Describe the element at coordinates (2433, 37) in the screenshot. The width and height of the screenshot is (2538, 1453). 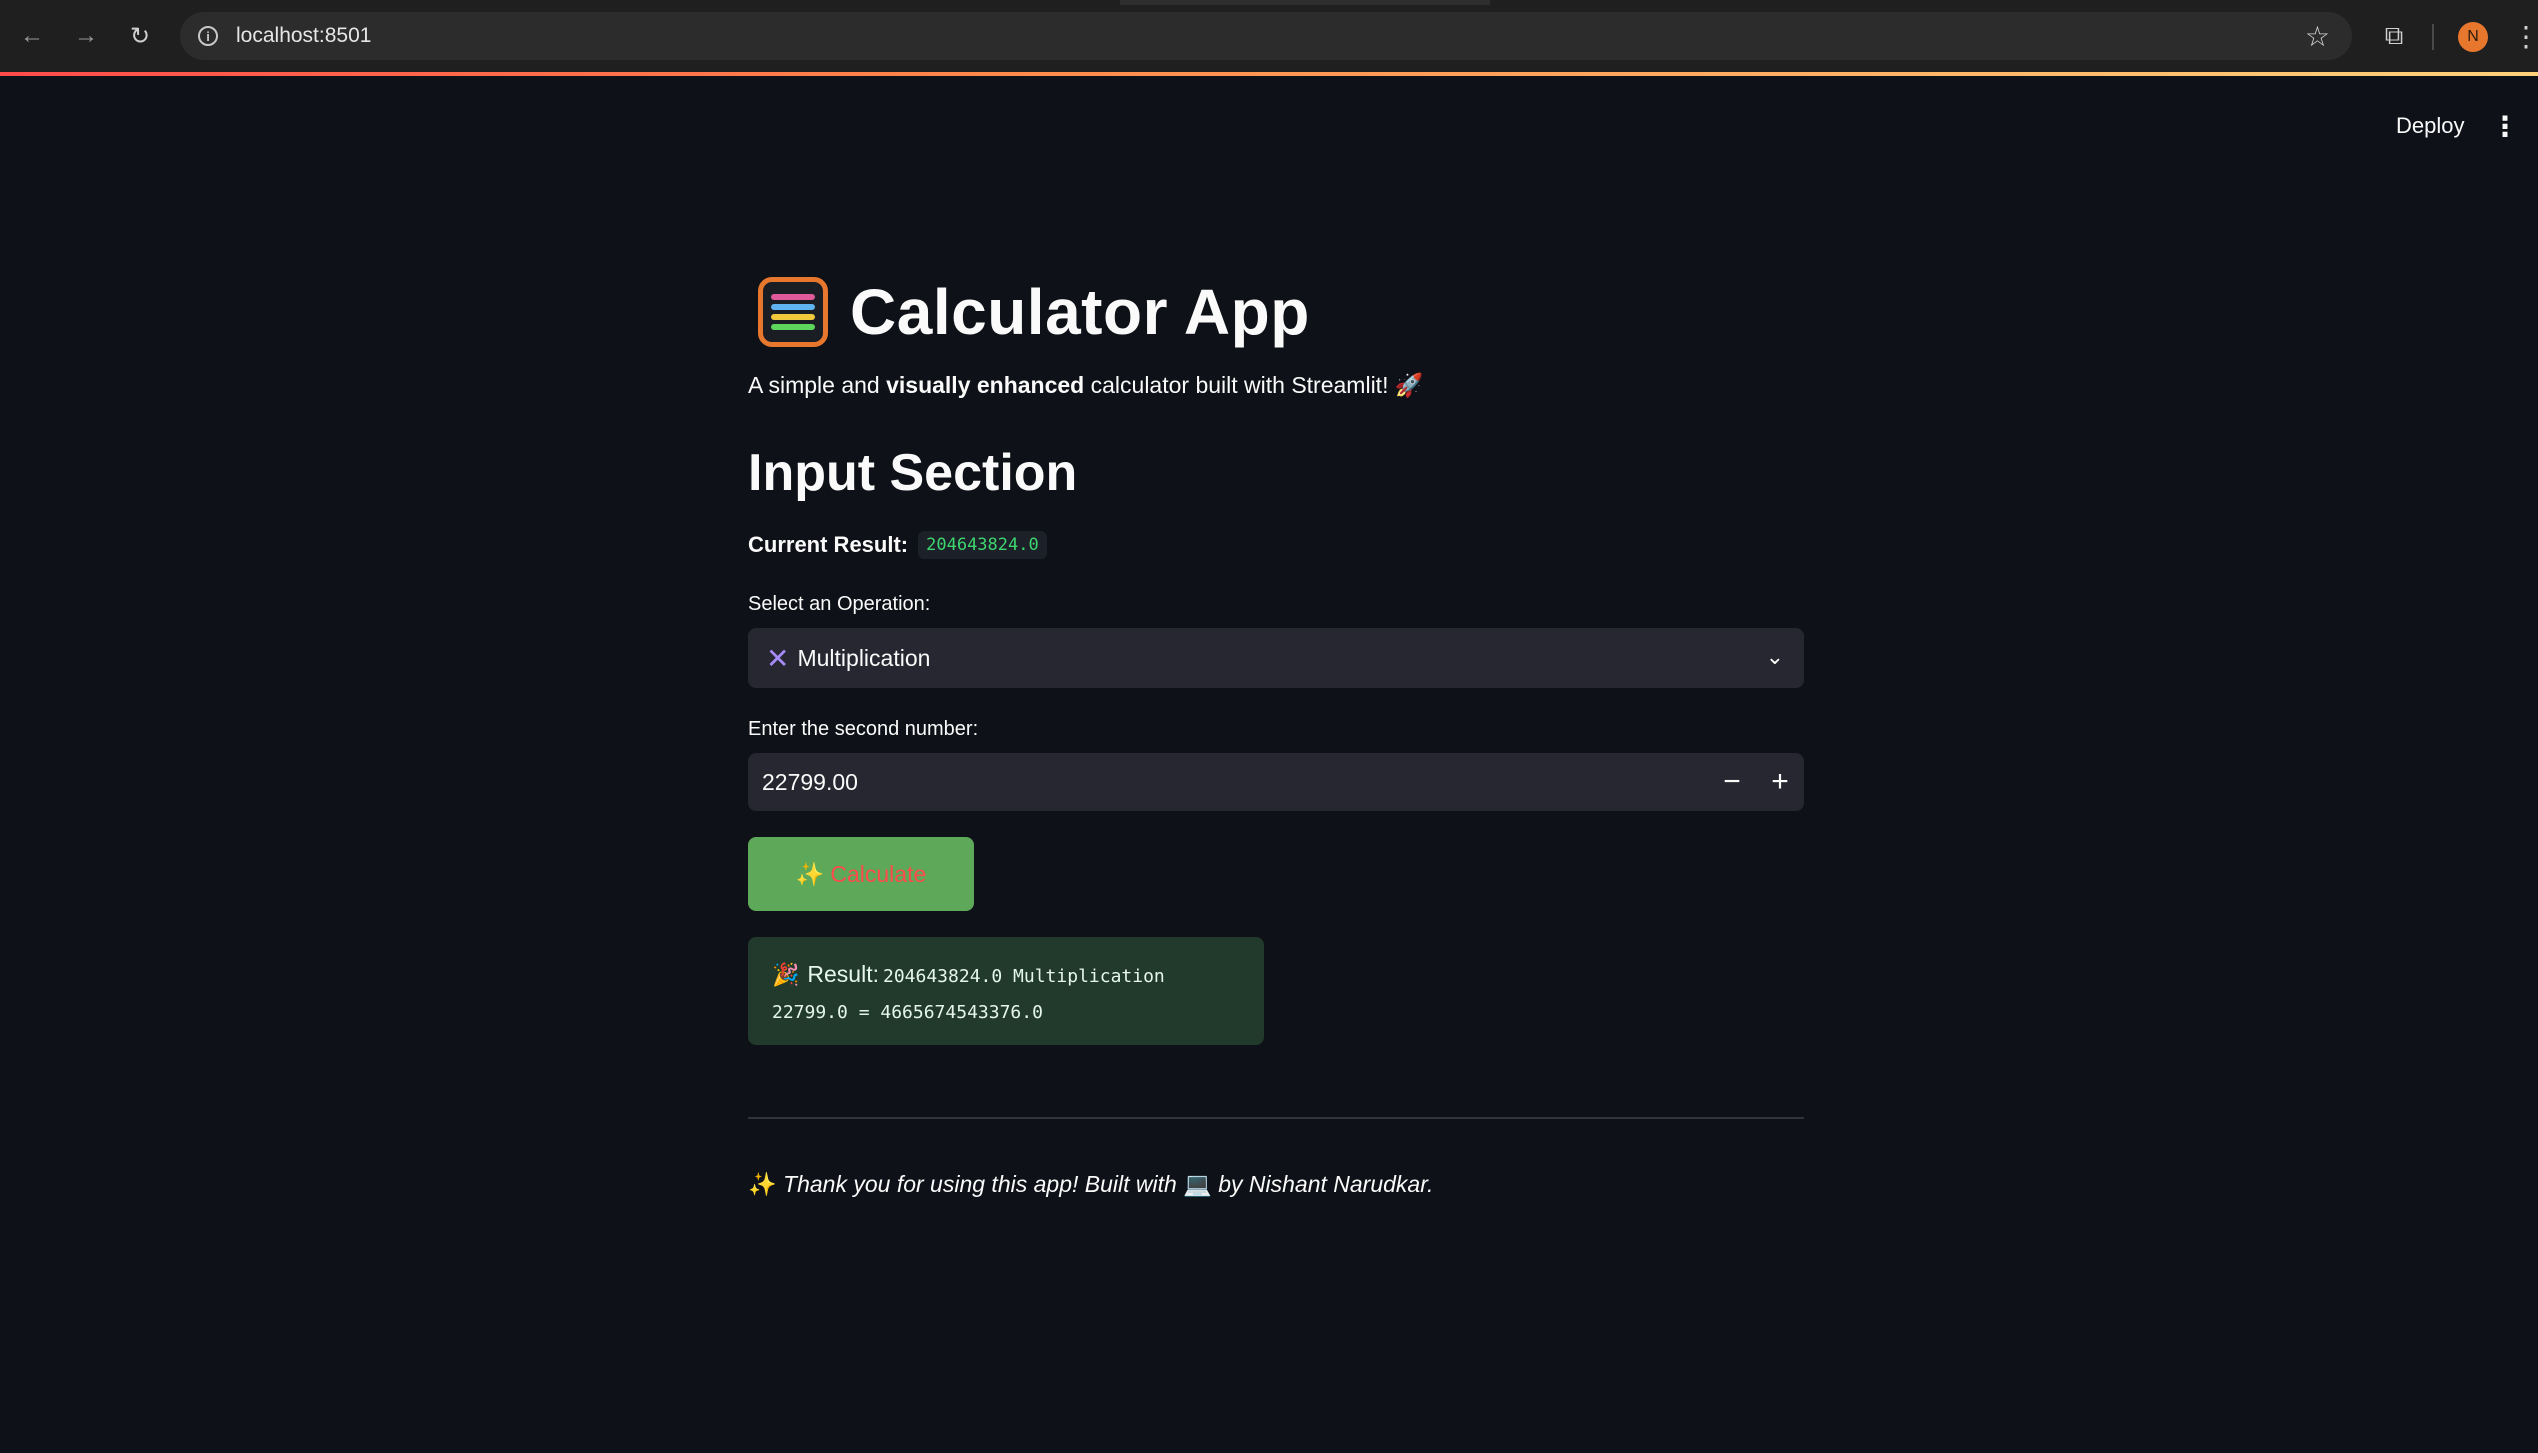
I see `toolbar-divider` at that location.